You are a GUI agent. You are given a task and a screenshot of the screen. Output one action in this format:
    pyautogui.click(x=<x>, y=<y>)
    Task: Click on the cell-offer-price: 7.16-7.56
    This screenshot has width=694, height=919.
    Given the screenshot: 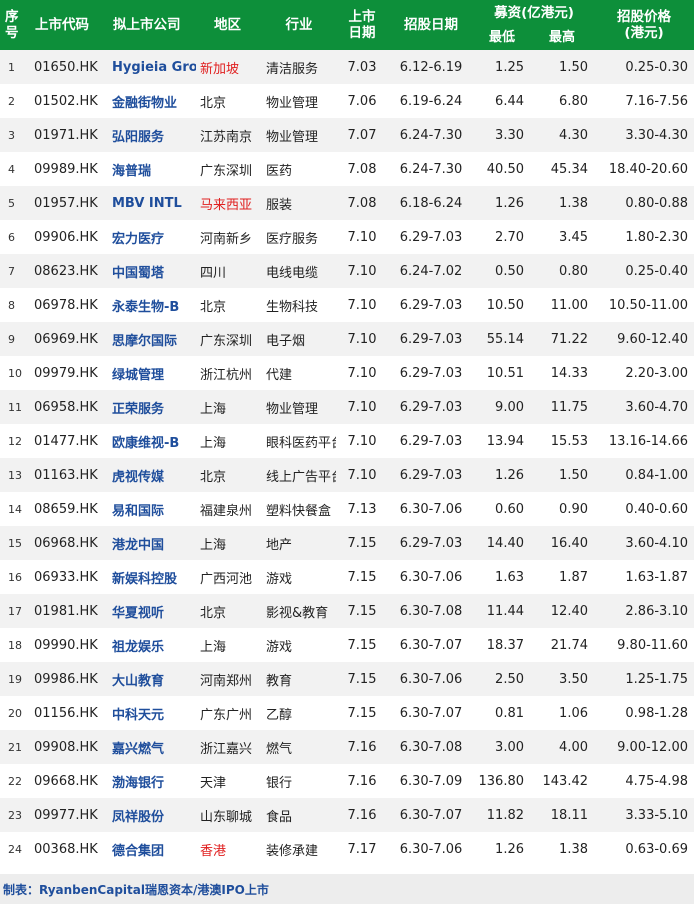 What is the action you would take?
    pyautogui.click(x=644, y=101)
    